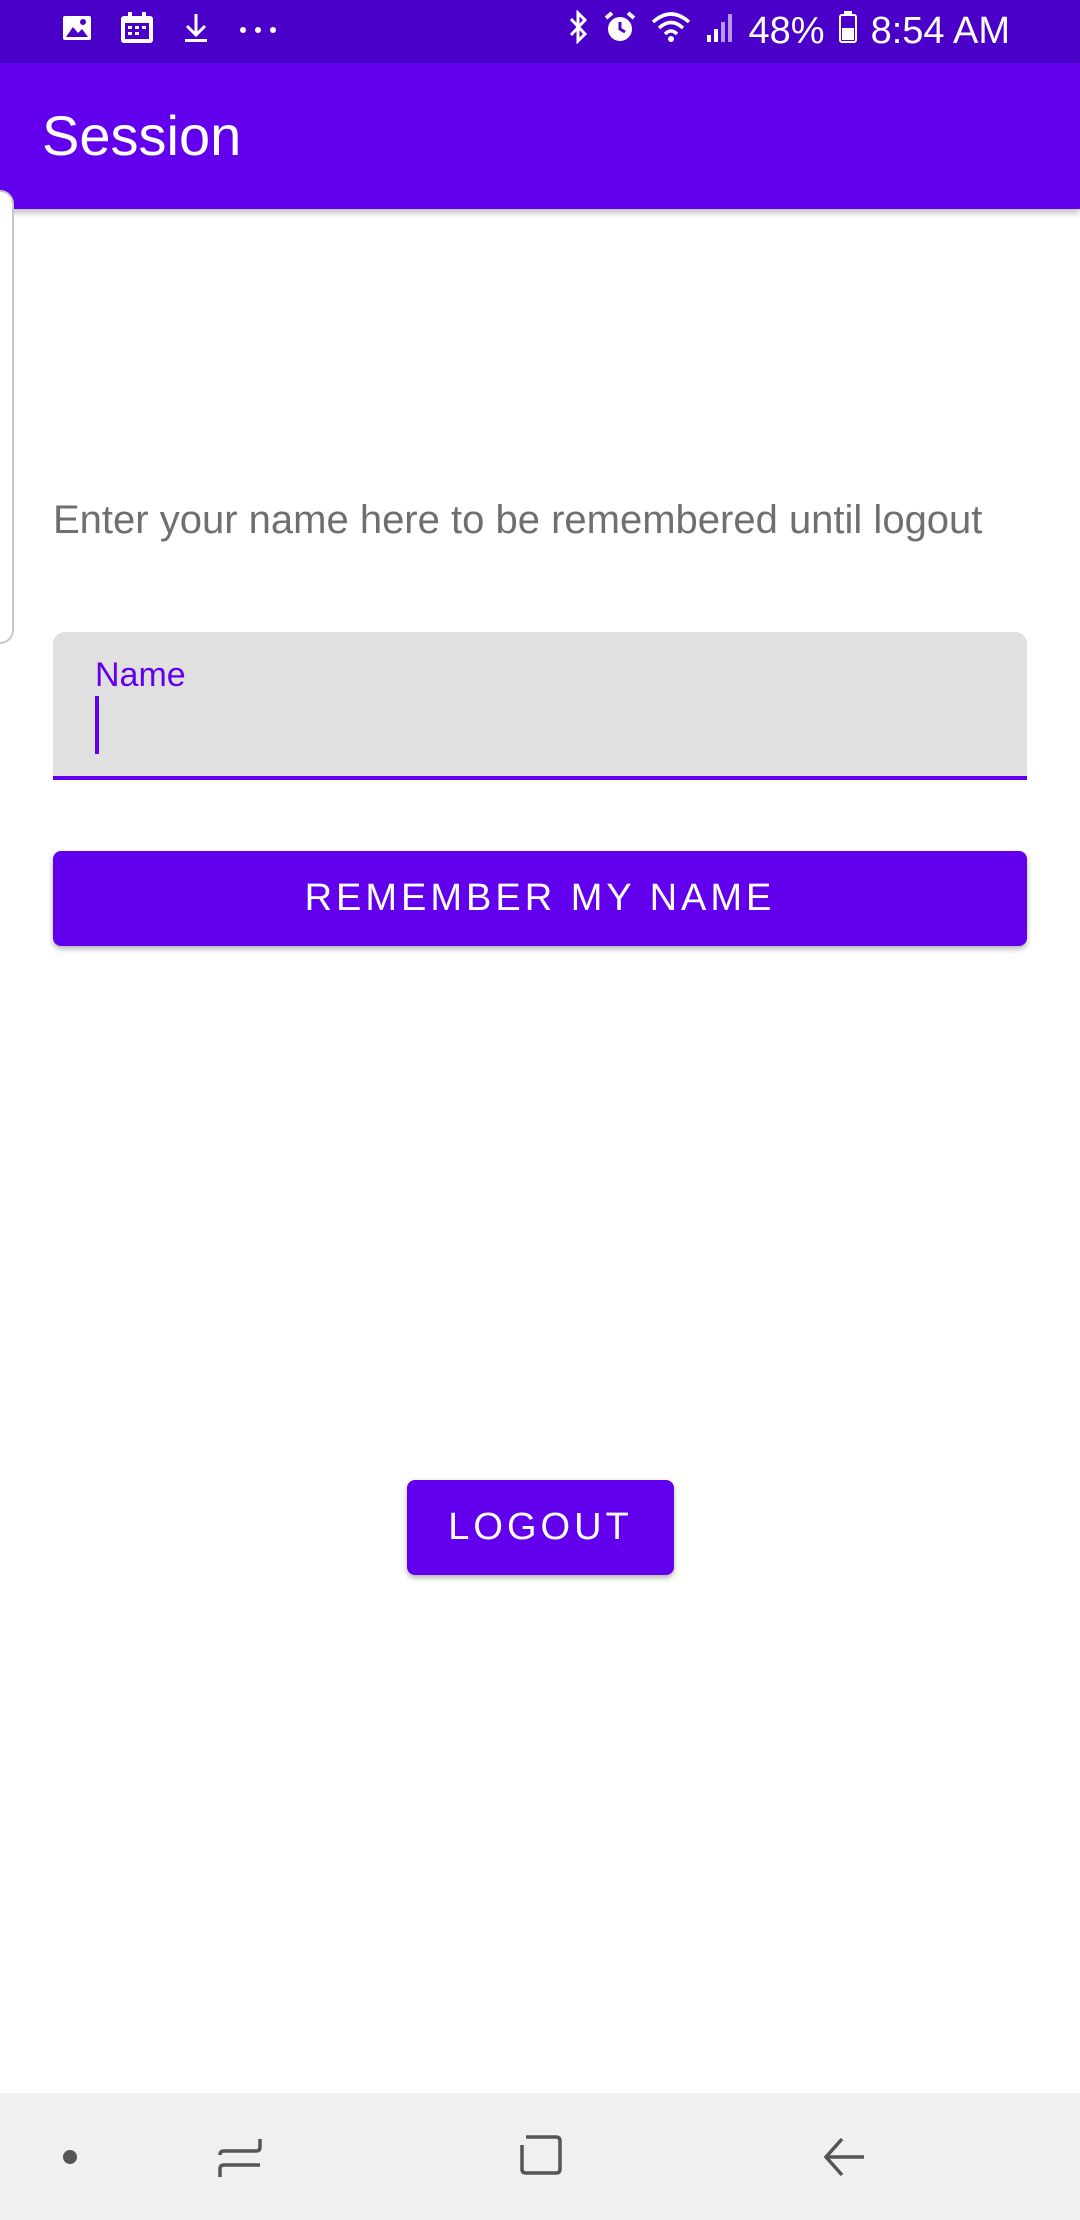  I want to click on recents-icon, so click(240, 2156).